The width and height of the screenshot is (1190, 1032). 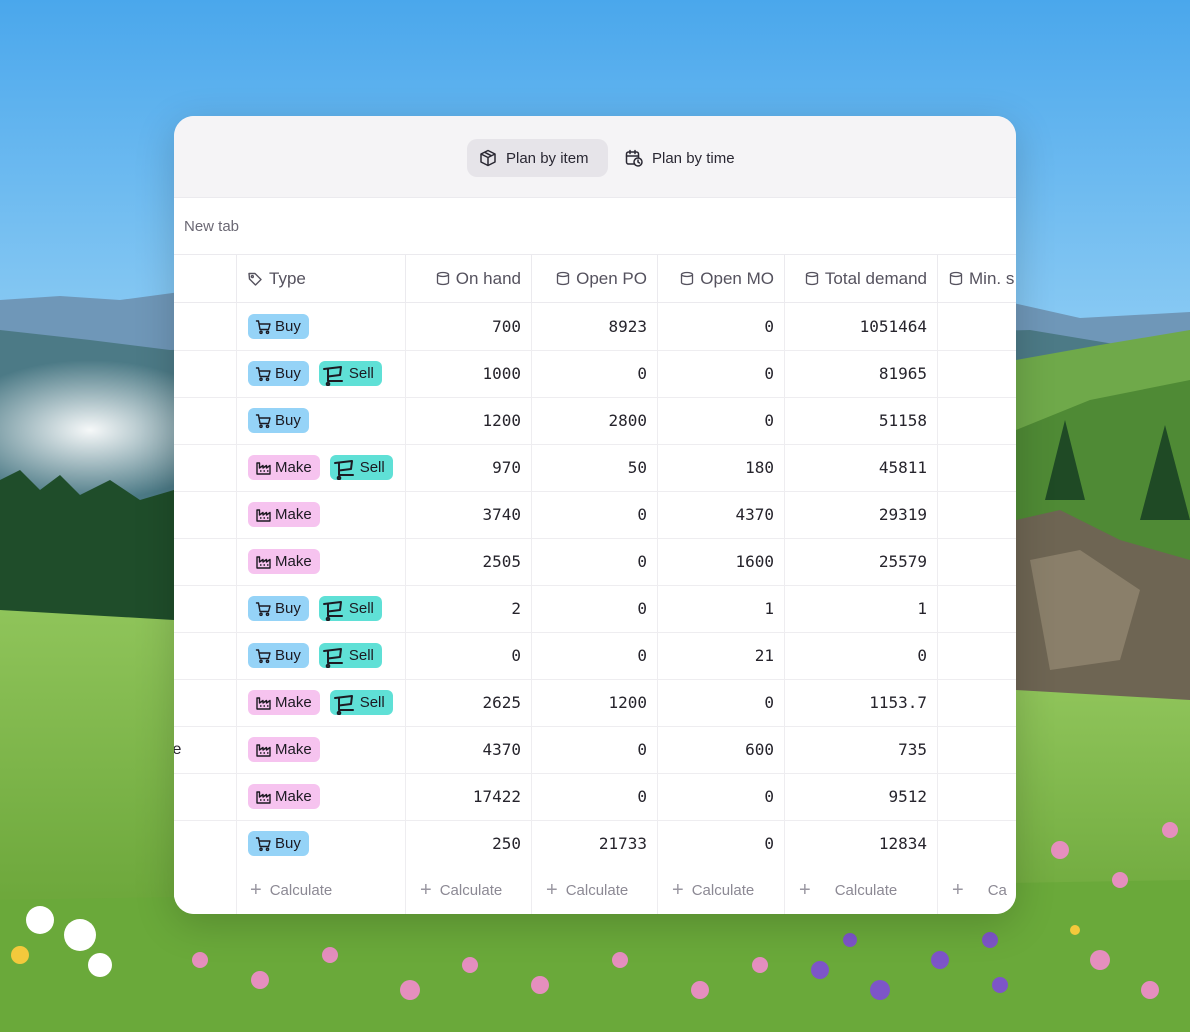 I want to click on cell-total-demand: 81965, so click(x=861, y=373).